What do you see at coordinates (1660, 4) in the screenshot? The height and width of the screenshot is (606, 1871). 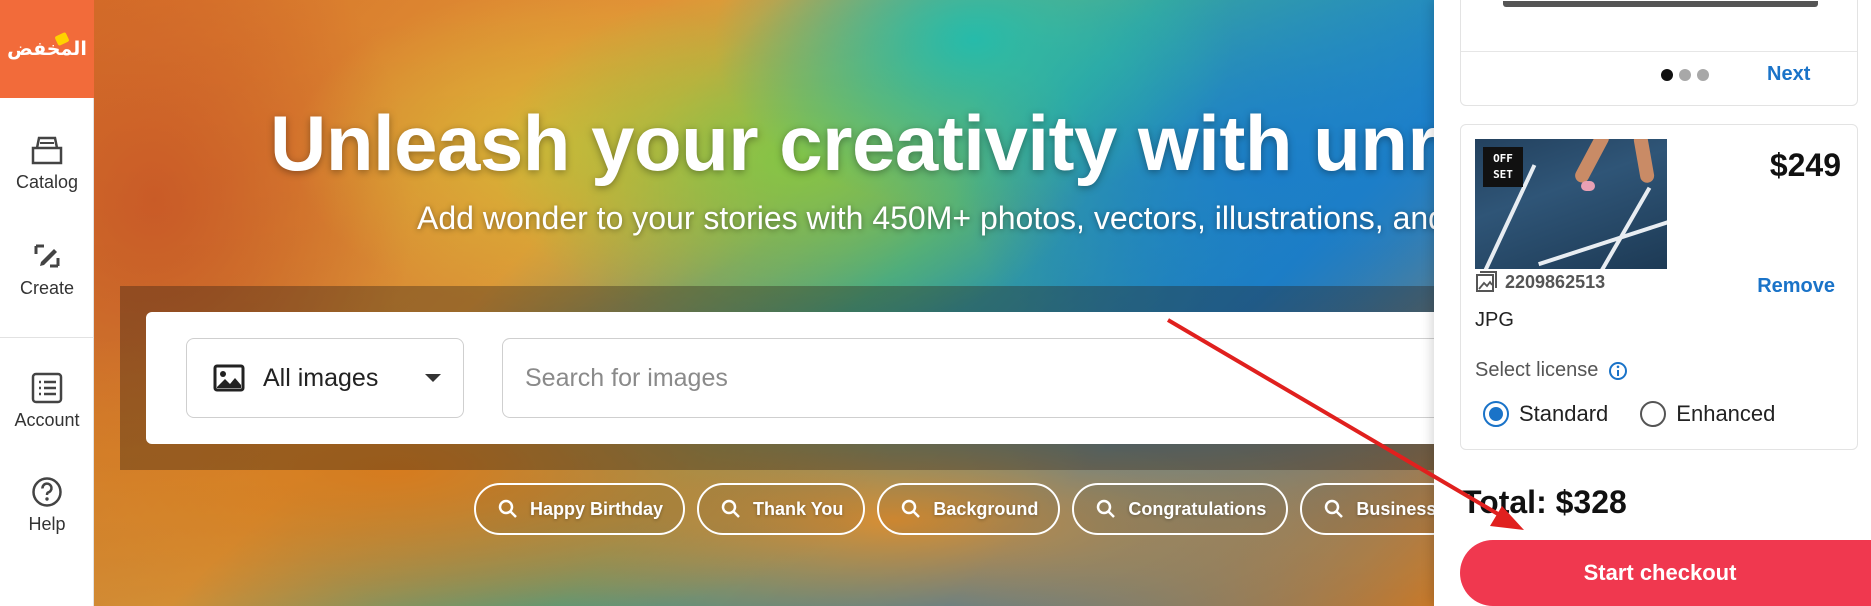 I see `carousel-thumbnail` at bounding box center [1660, 4].